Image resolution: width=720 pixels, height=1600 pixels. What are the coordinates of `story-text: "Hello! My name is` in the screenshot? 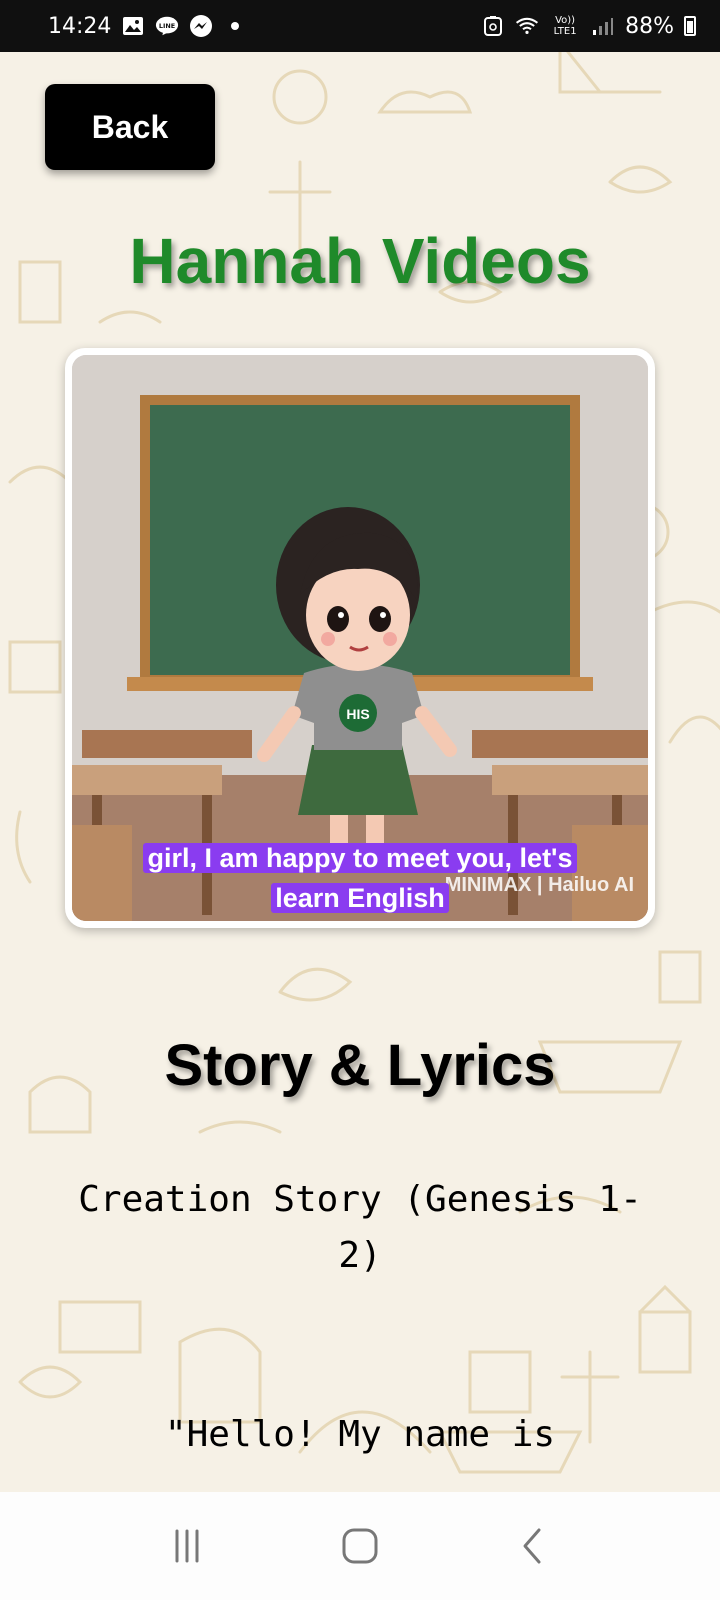 It's located at (360, 1434).